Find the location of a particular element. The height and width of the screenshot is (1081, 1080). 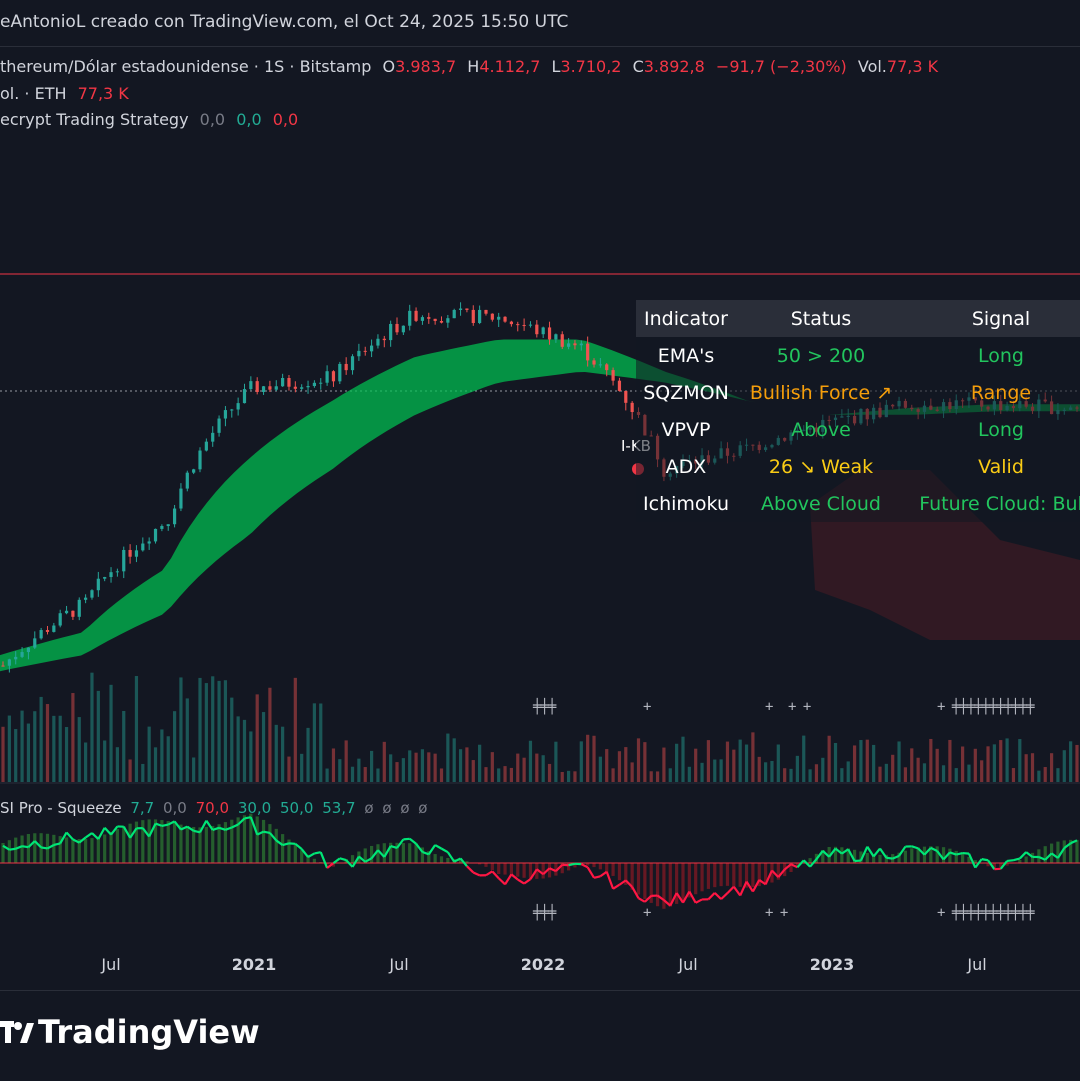

header-signal: Signal is located at coordinates (993, 318).